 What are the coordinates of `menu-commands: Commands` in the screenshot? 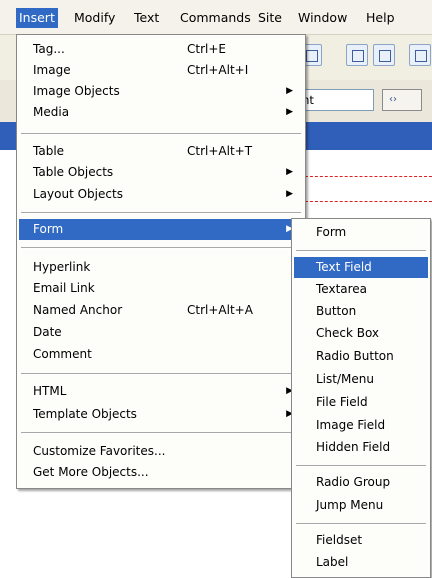 It's located at (215, 18).